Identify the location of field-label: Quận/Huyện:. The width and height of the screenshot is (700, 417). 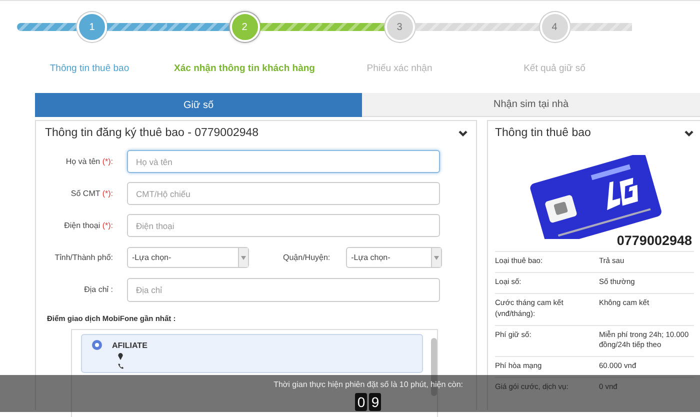
(306, 257).